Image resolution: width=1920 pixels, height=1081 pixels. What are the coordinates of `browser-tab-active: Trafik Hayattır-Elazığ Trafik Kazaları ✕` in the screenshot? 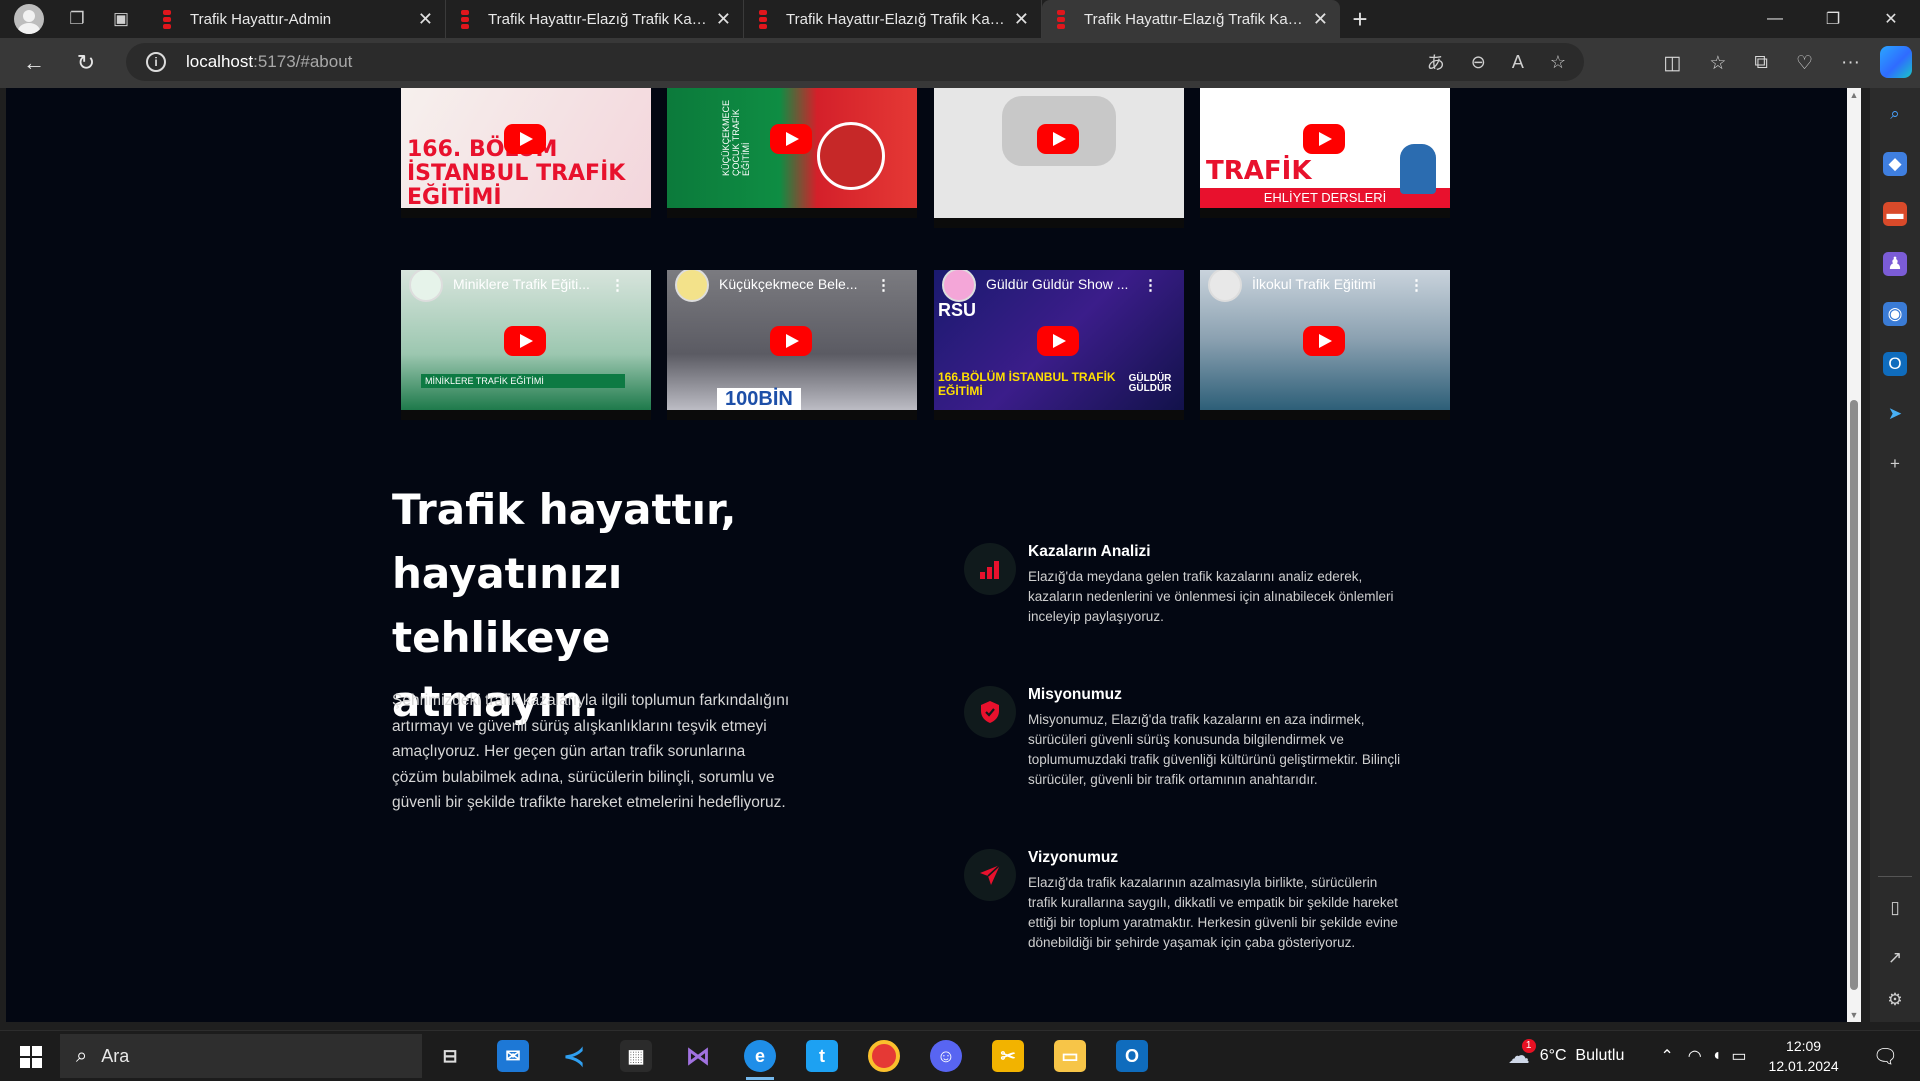 It's located at (1191, 19).